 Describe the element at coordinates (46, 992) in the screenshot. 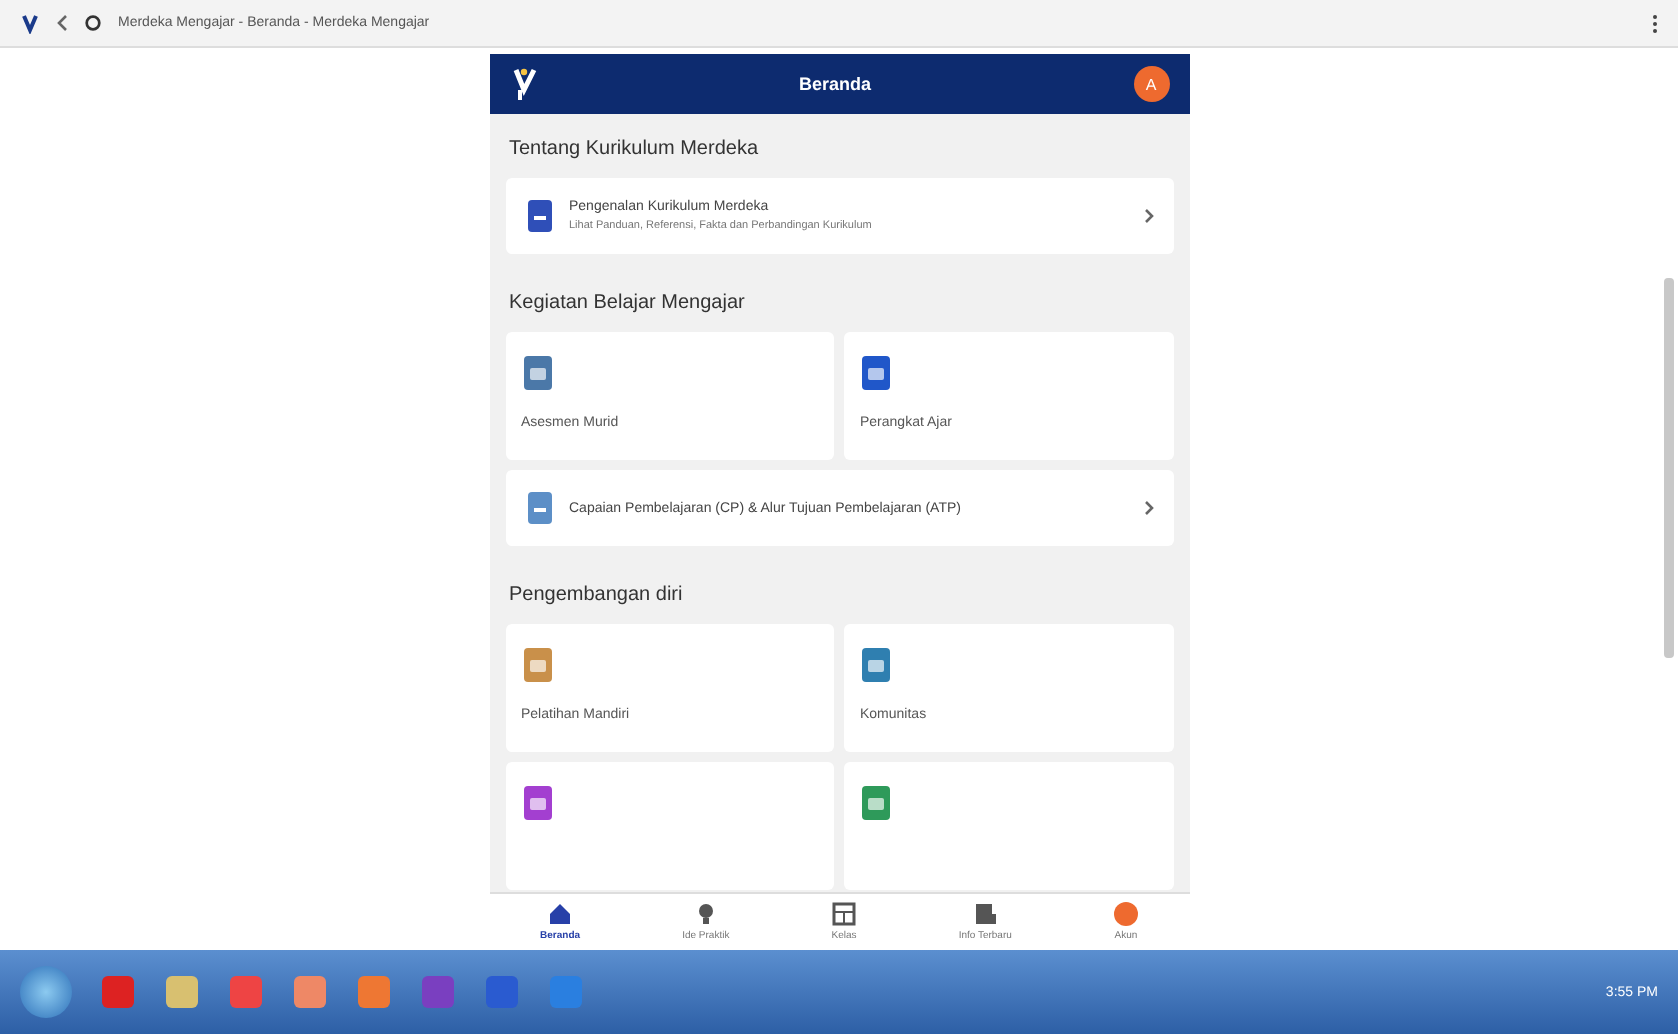

I see `start-button` at that location.